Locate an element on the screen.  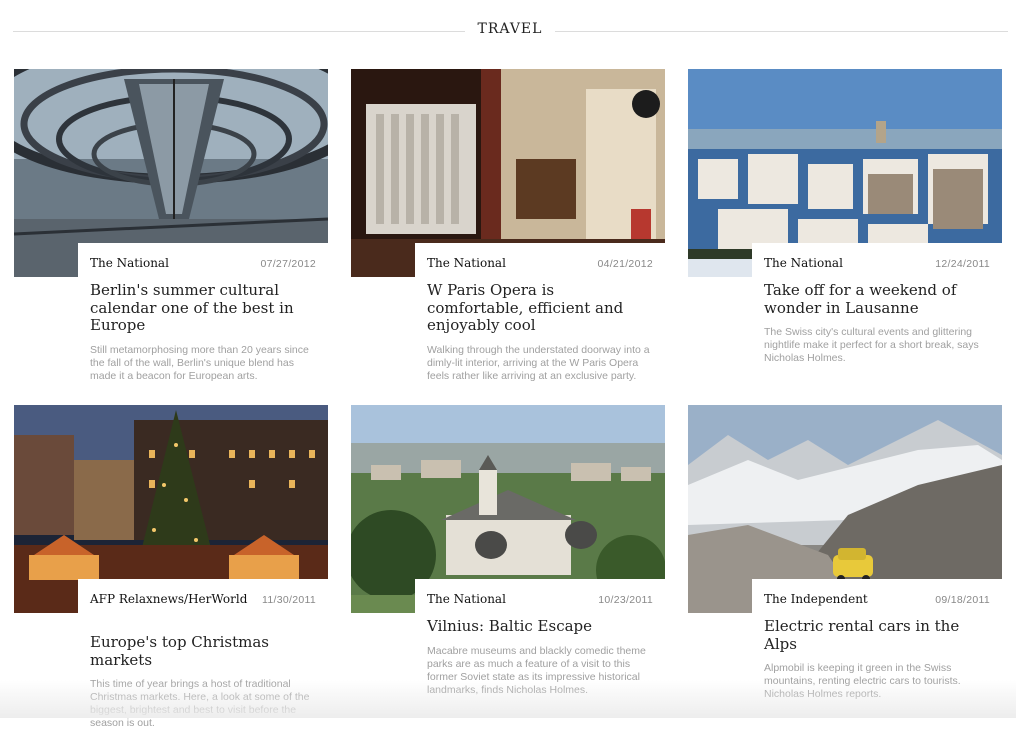
card-source: The Independent is located at coordinates (816, 599).